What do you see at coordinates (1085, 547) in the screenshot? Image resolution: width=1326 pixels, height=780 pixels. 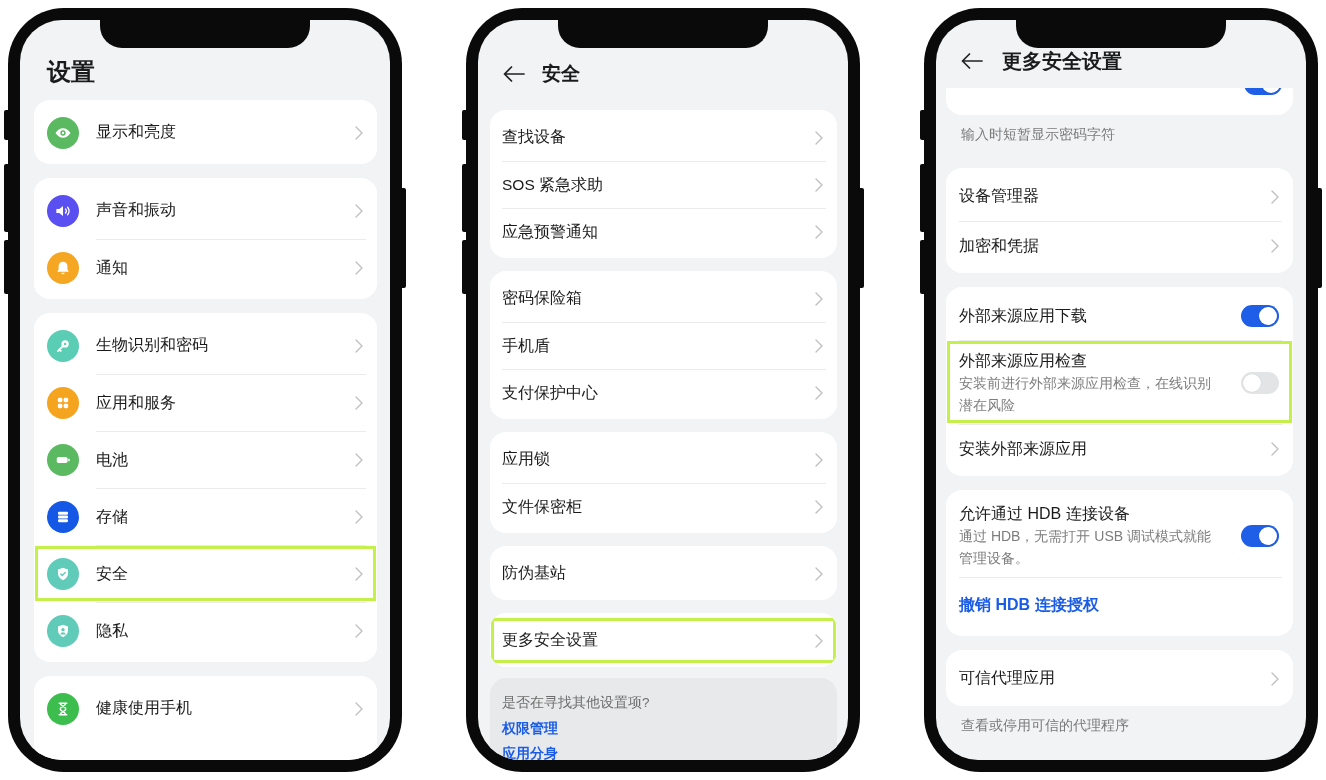 I see `row-subtitle: 通过 HDB，无需打开 USB 调试模式就能管理设备。` at bounding box center [1085, 547].